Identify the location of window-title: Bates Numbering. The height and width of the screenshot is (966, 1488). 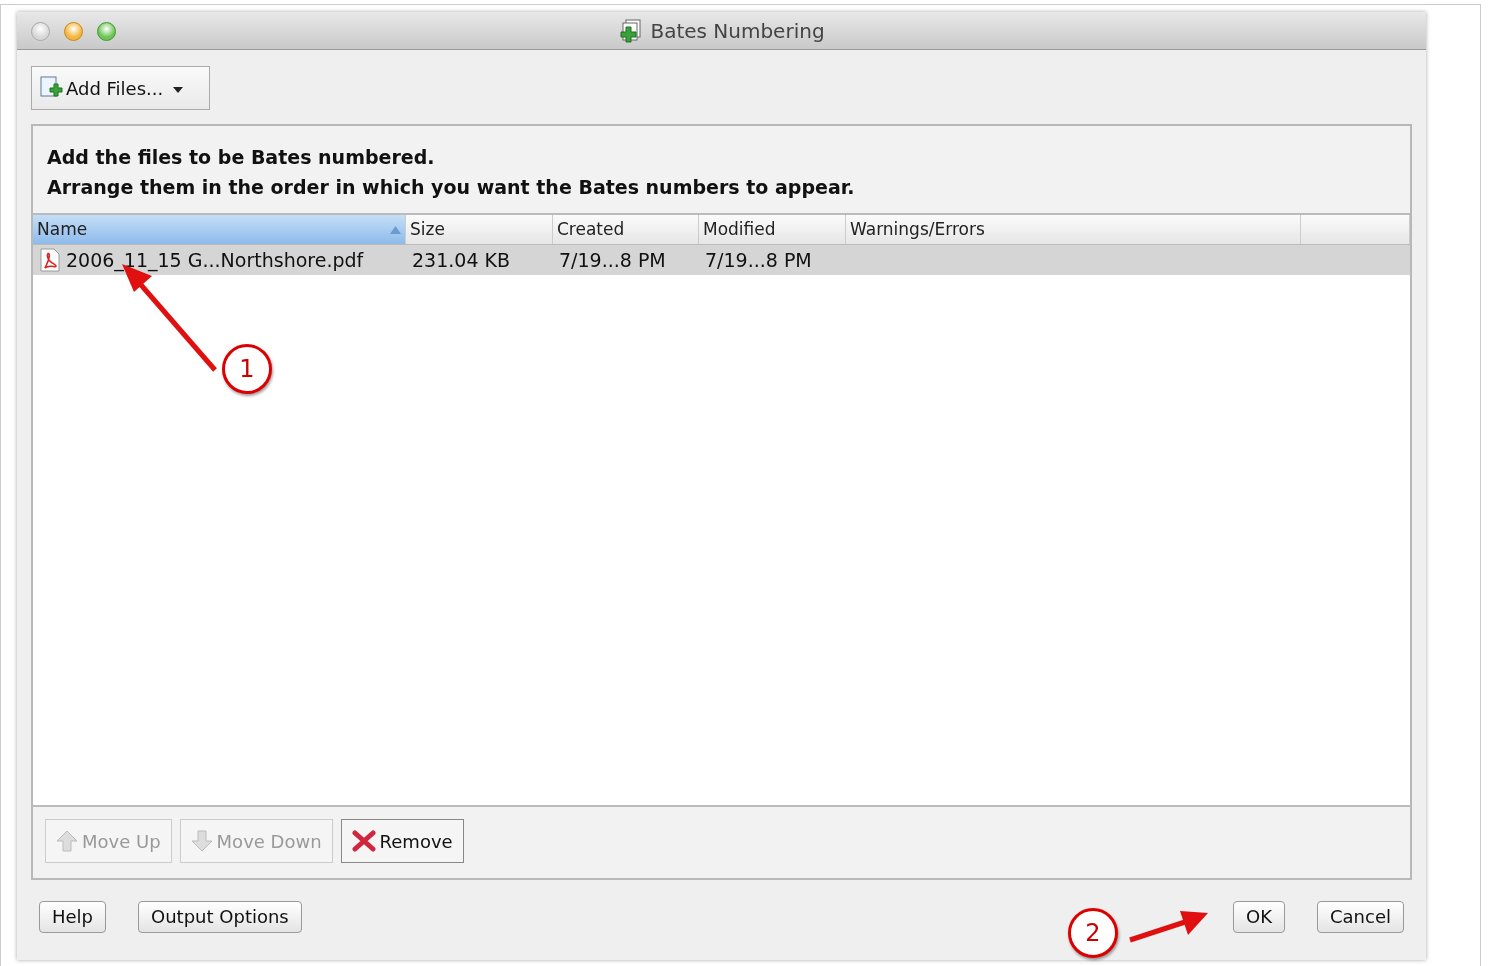
(737, 31).